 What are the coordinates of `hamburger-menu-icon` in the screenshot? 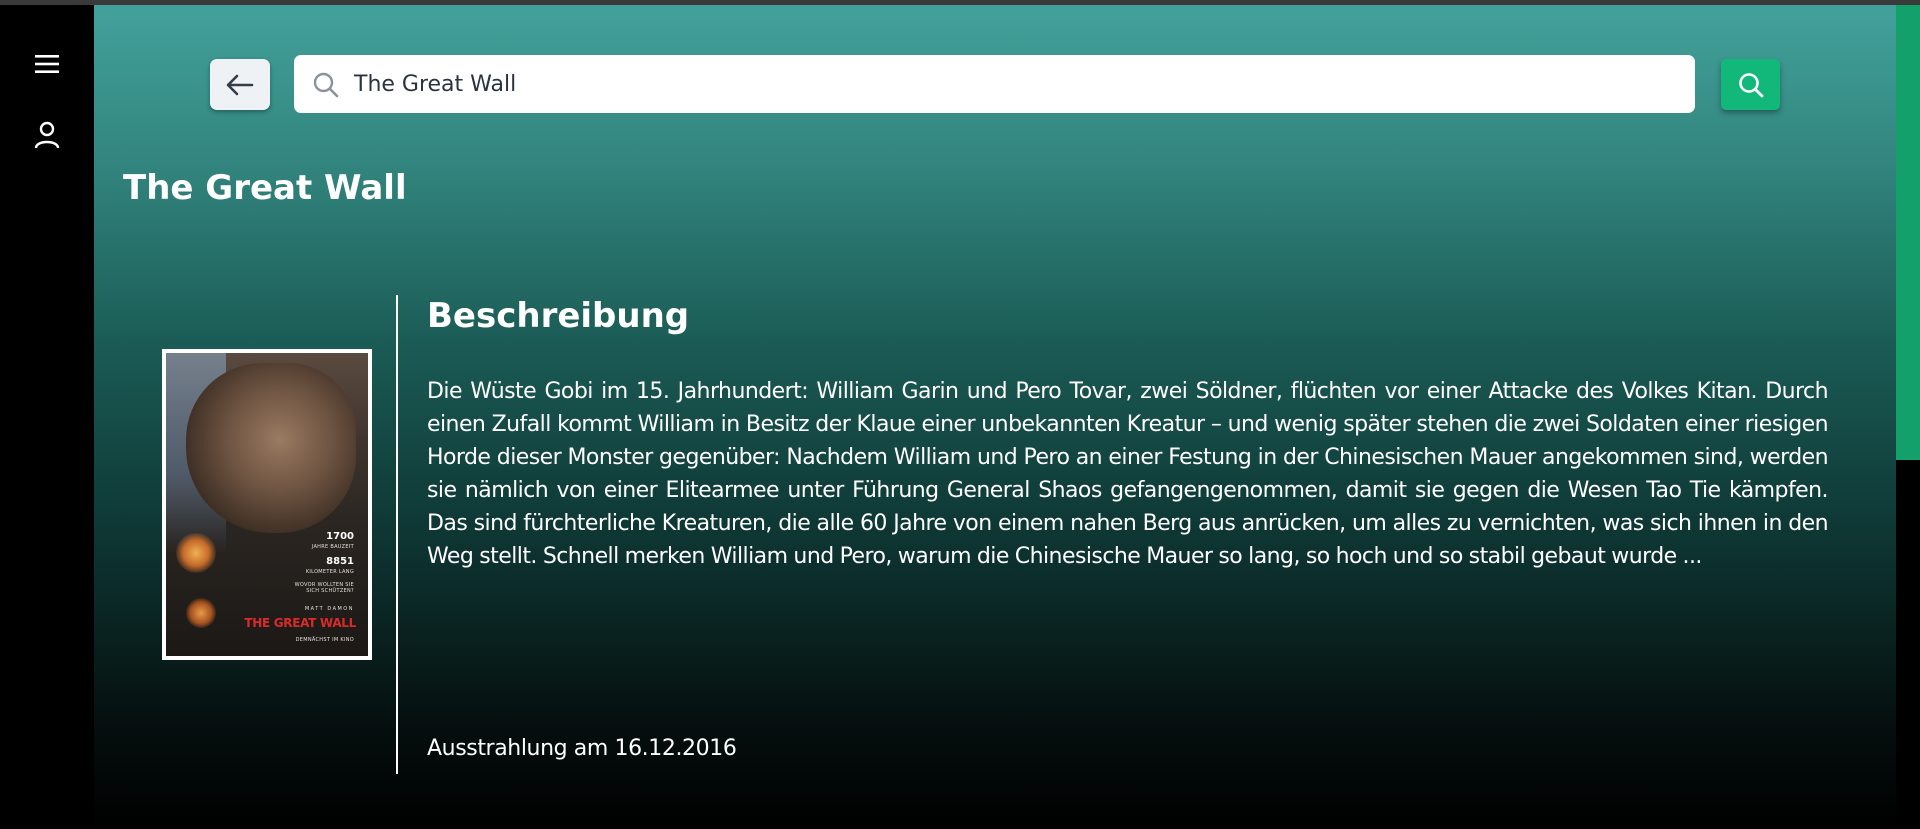 It's located at (47, 64).